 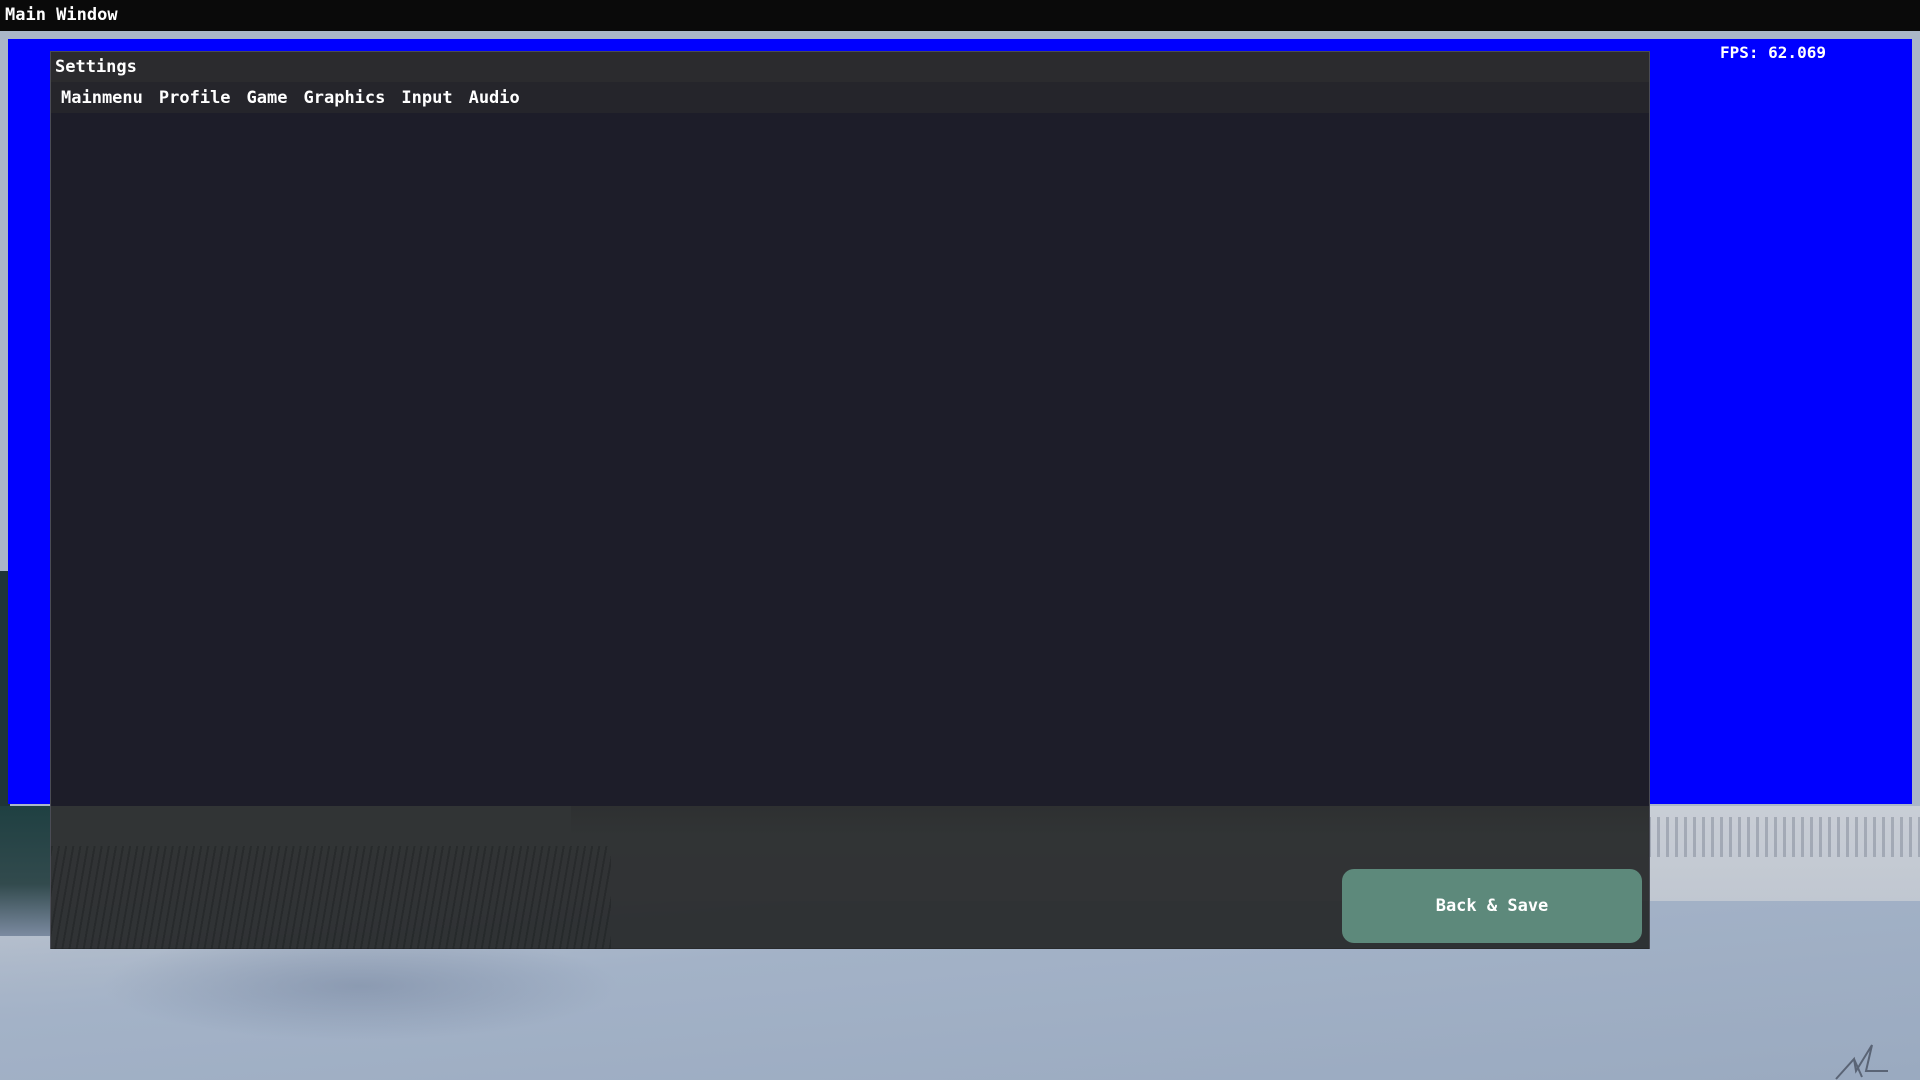 I want to click on back-save-button: Back & Save, so click(x=1492, y=906).